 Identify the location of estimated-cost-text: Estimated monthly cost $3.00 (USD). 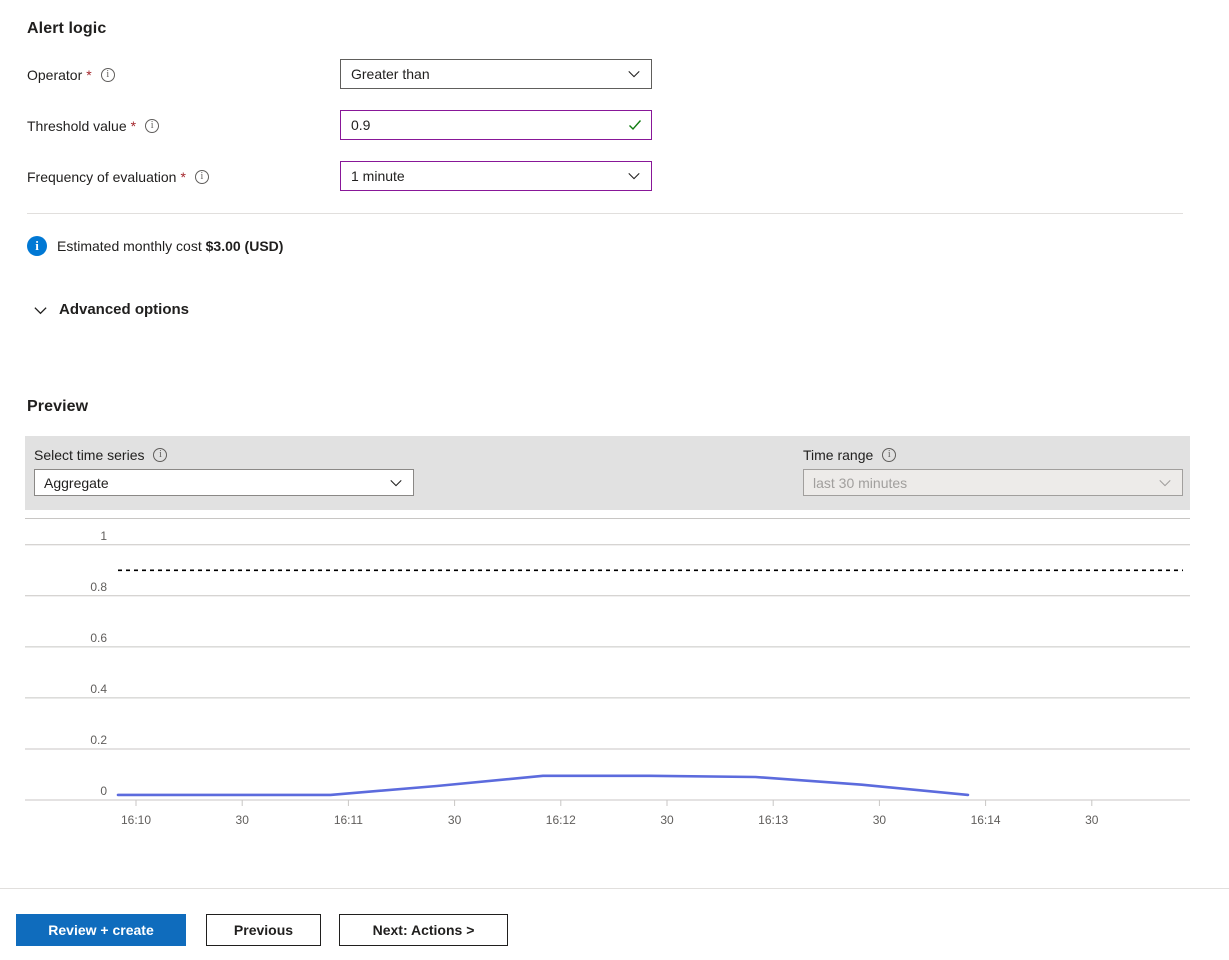
(170, 246).